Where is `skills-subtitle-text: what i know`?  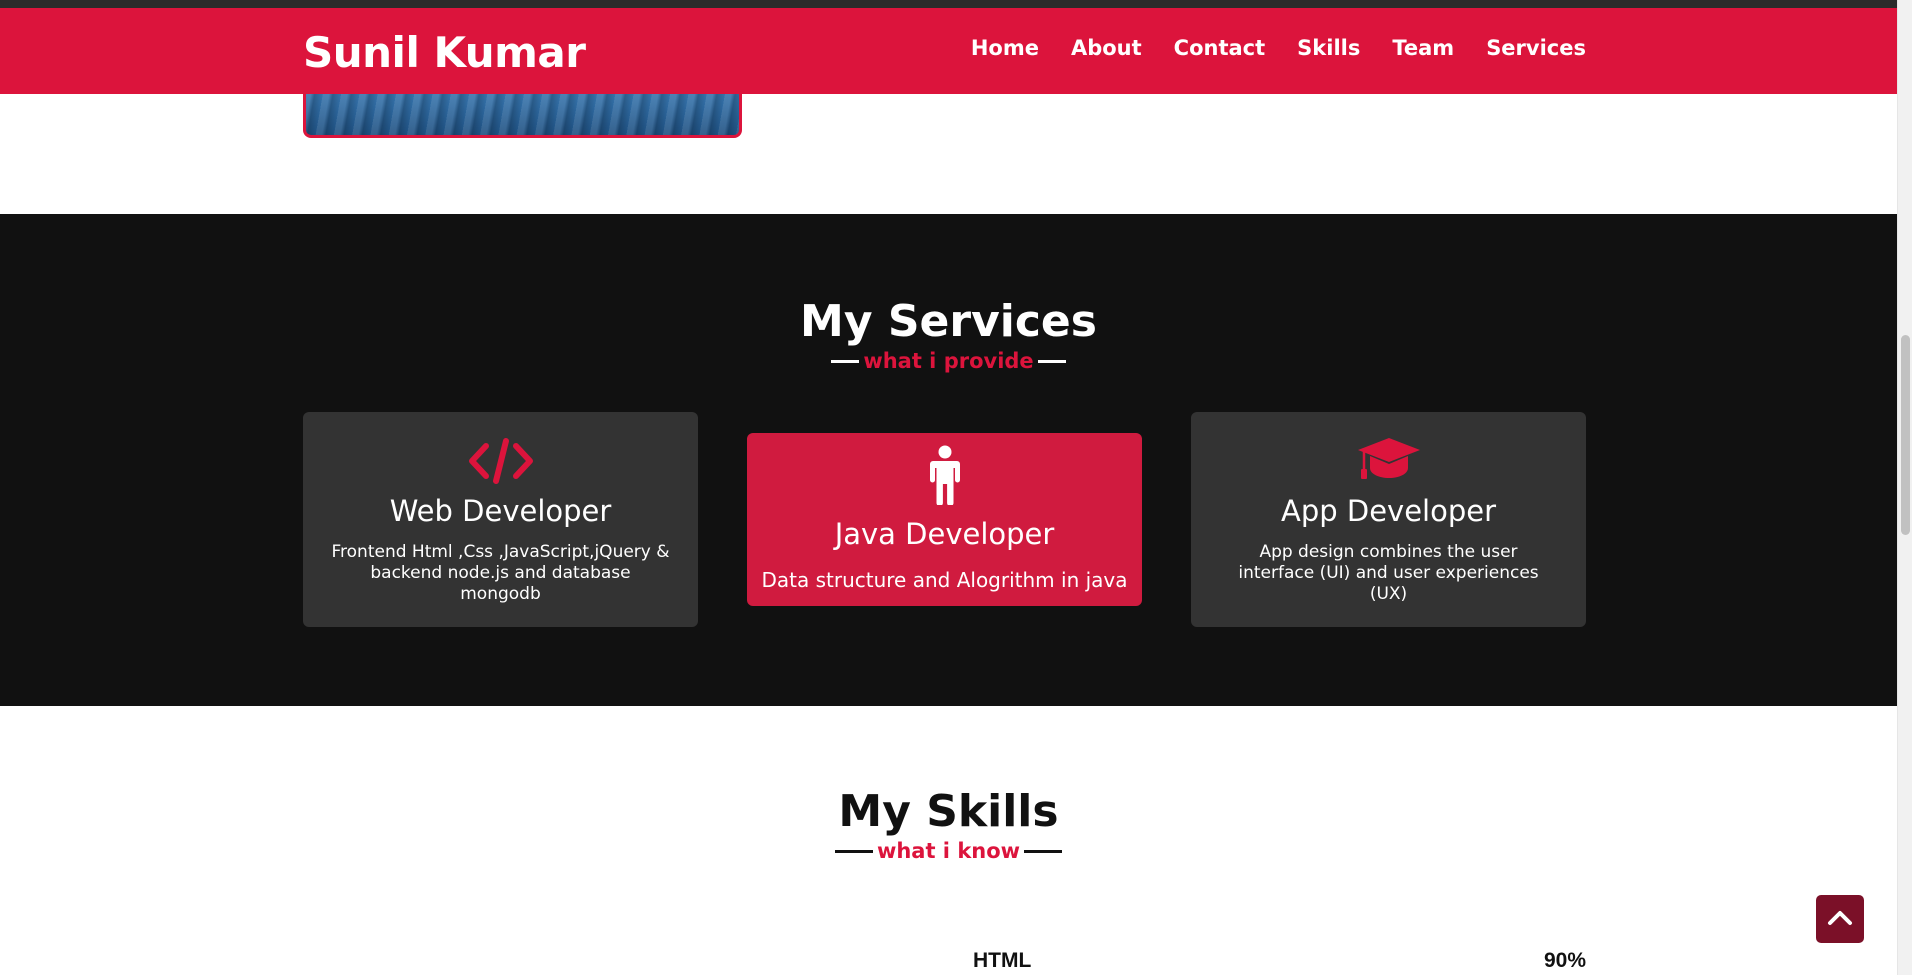
skills-subtitle-text: what i know is located at coordinates (948, 851).